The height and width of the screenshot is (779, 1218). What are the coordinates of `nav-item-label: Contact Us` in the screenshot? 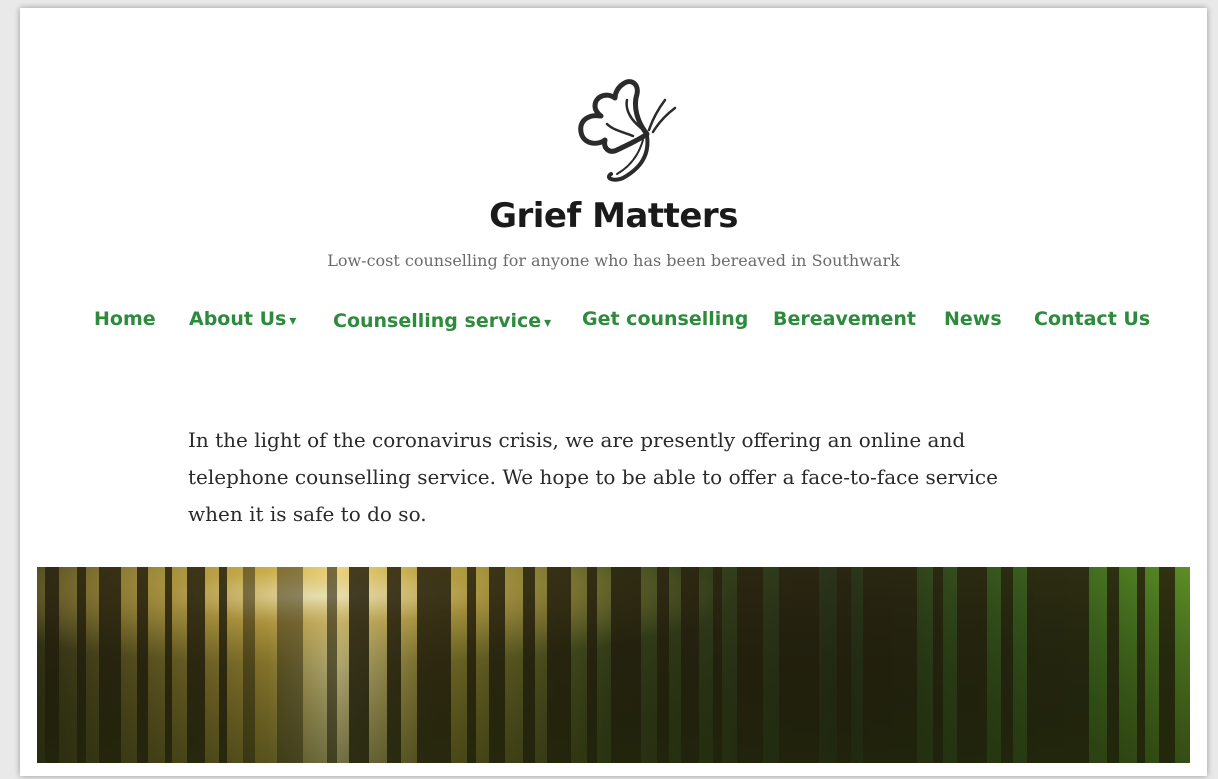 It's located at (1092, 319).